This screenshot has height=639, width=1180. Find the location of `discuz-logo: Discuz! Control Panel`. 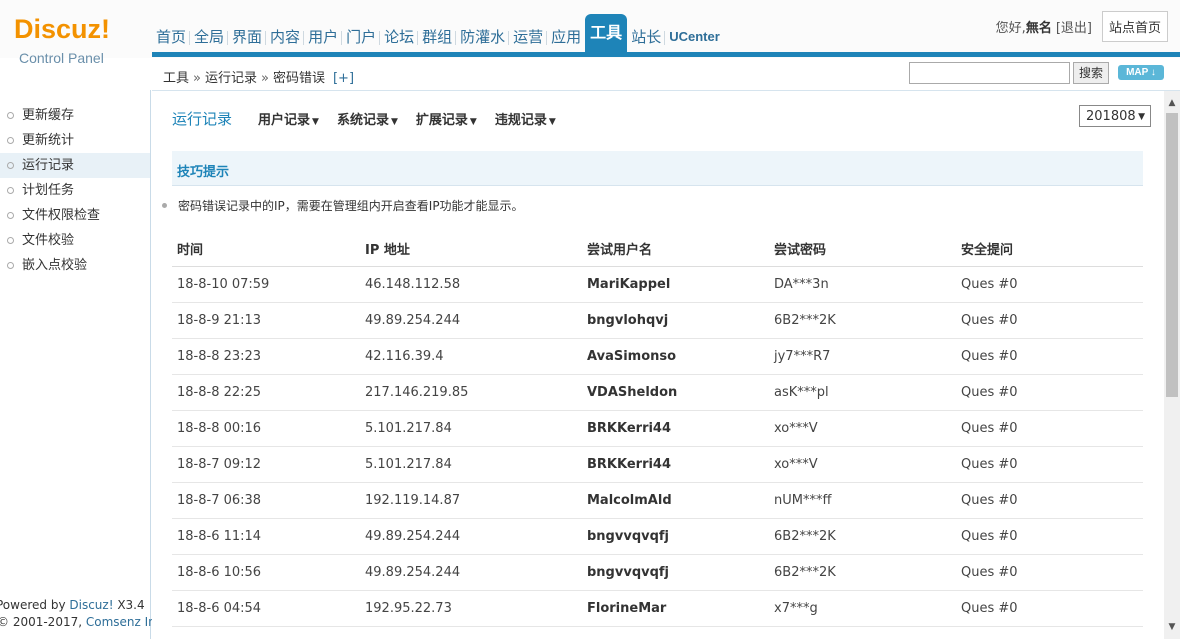

discuz-logo: Discuz! Control Panel is located at coordinates (79, 40).